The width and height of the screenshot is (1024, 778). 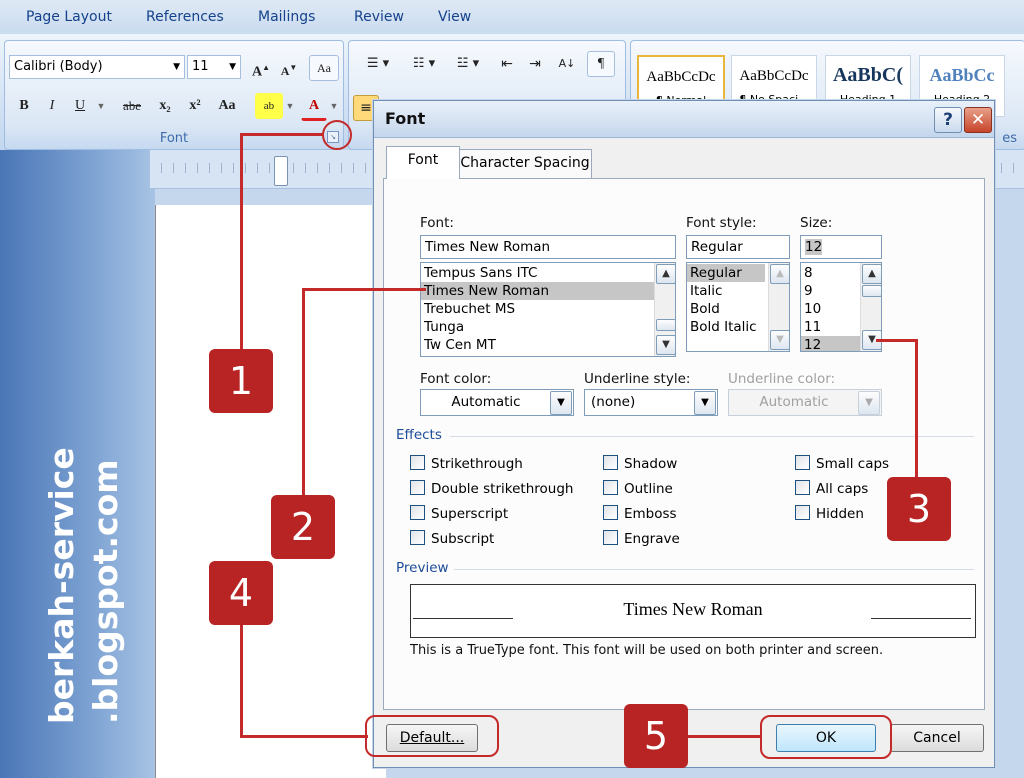 I want to click on underline-style-value: (none), so click(x=613, y=402).